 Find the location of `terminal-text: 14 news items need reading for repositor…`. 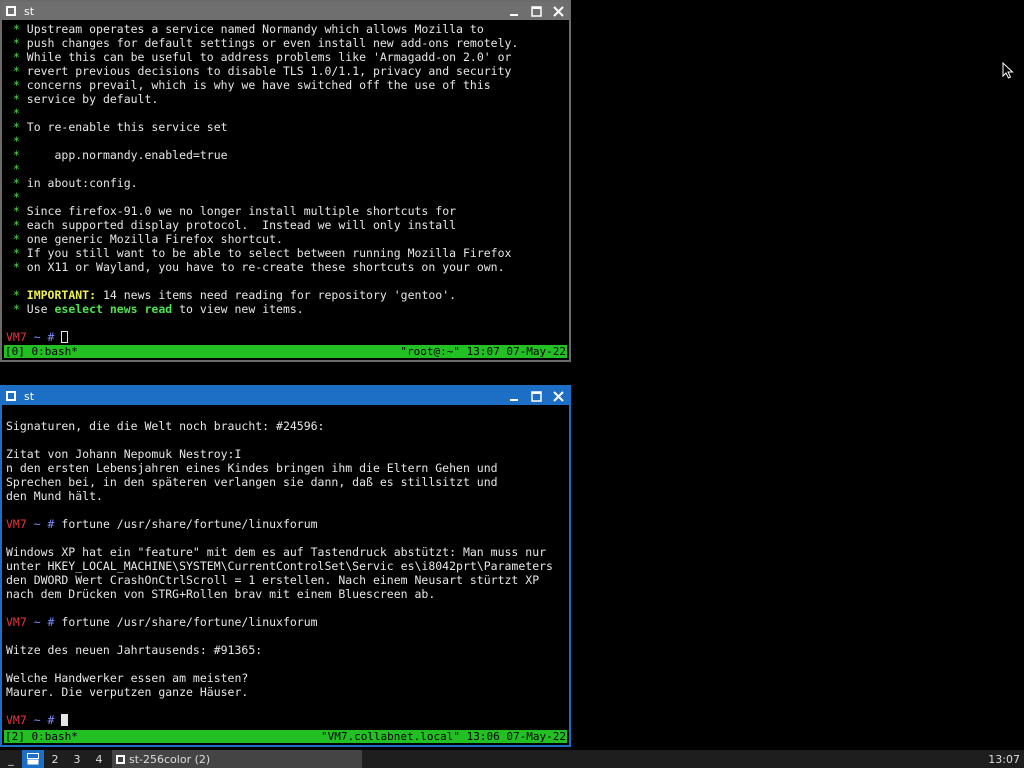

terminal-text: 14 news items need reading for repositor… is located at coordinates (276, 295).